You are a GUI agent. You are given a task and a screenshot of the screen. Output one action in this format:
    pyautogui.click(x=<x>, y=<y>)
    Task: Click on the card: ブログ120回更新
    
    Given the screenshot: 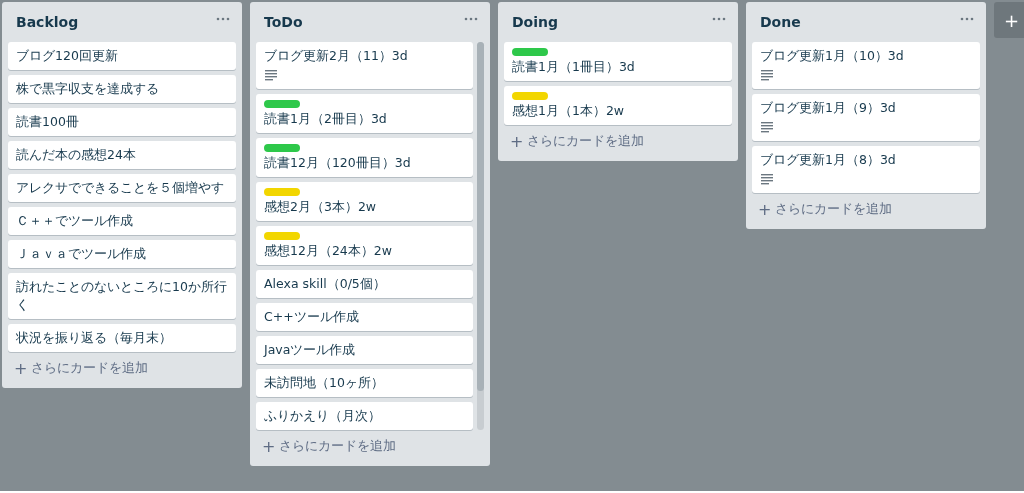 What is the action you would take?
    pyautogui.click(x=122, y=56)
    